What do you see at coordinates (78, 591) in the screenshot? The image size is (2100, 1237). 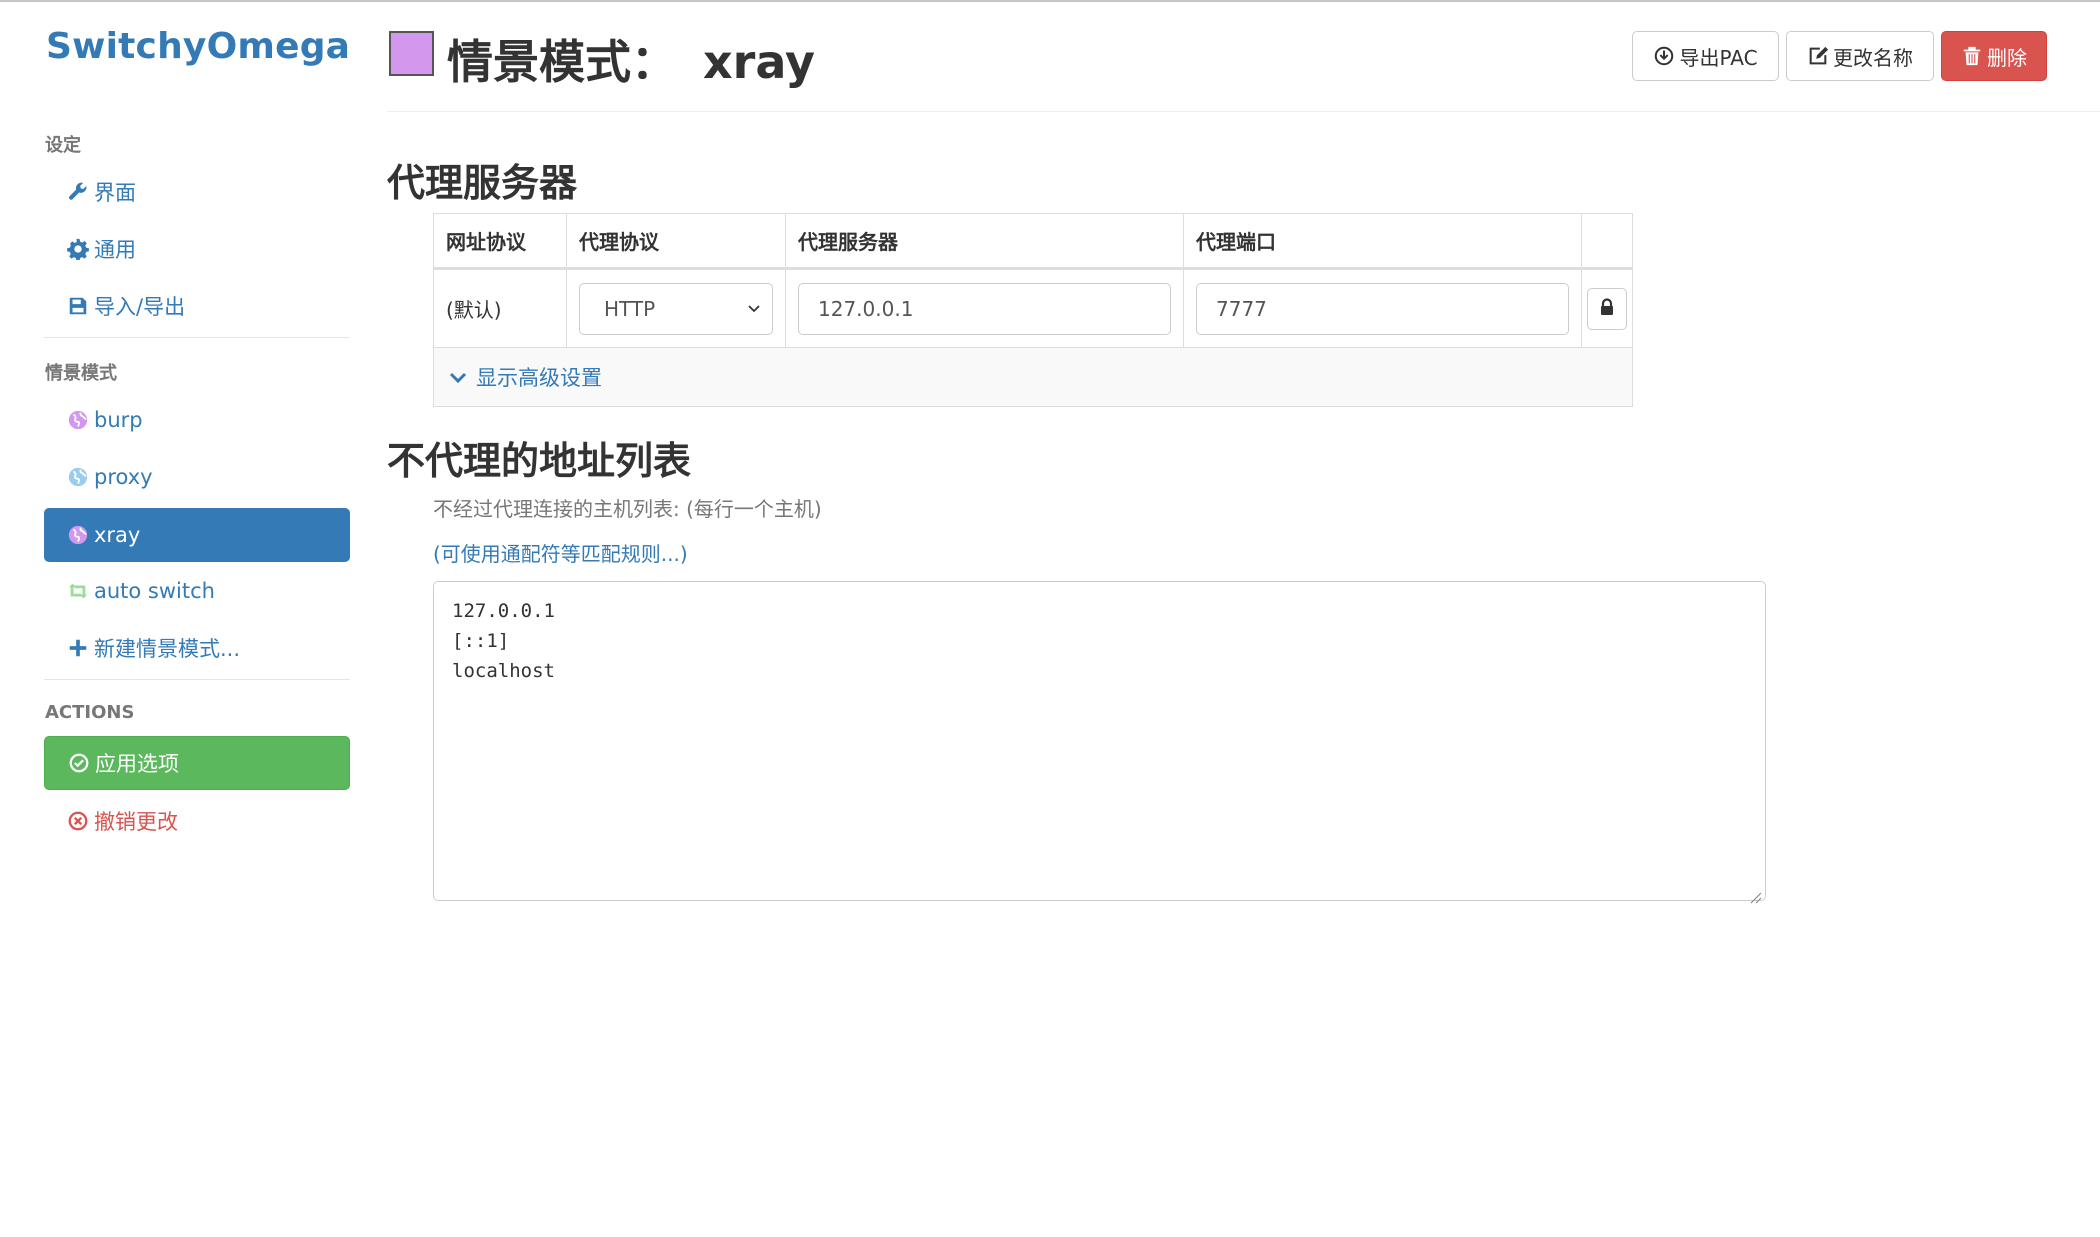 I see `retweet-icon` at bounding box center [78, 591].